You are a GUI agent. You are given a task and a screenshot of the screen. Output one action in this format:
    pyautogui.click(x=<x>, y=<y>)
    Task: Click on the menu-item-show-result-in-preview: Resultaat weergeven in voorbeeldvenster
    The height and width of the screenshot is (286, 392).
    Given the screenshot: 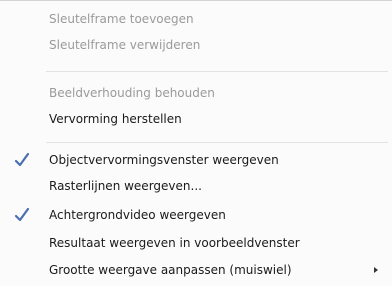 What is the action you would take?
    pyautogui.click(x=196, y=243)
    